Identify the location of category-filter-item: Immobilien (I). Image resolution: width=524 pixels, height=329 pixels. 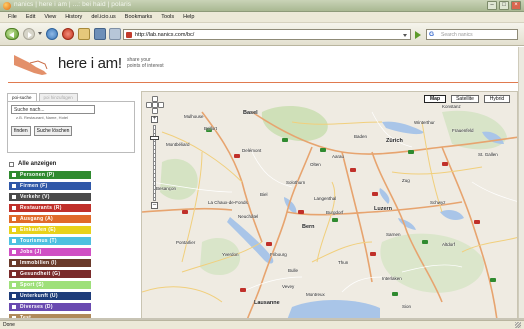
(50, 263).